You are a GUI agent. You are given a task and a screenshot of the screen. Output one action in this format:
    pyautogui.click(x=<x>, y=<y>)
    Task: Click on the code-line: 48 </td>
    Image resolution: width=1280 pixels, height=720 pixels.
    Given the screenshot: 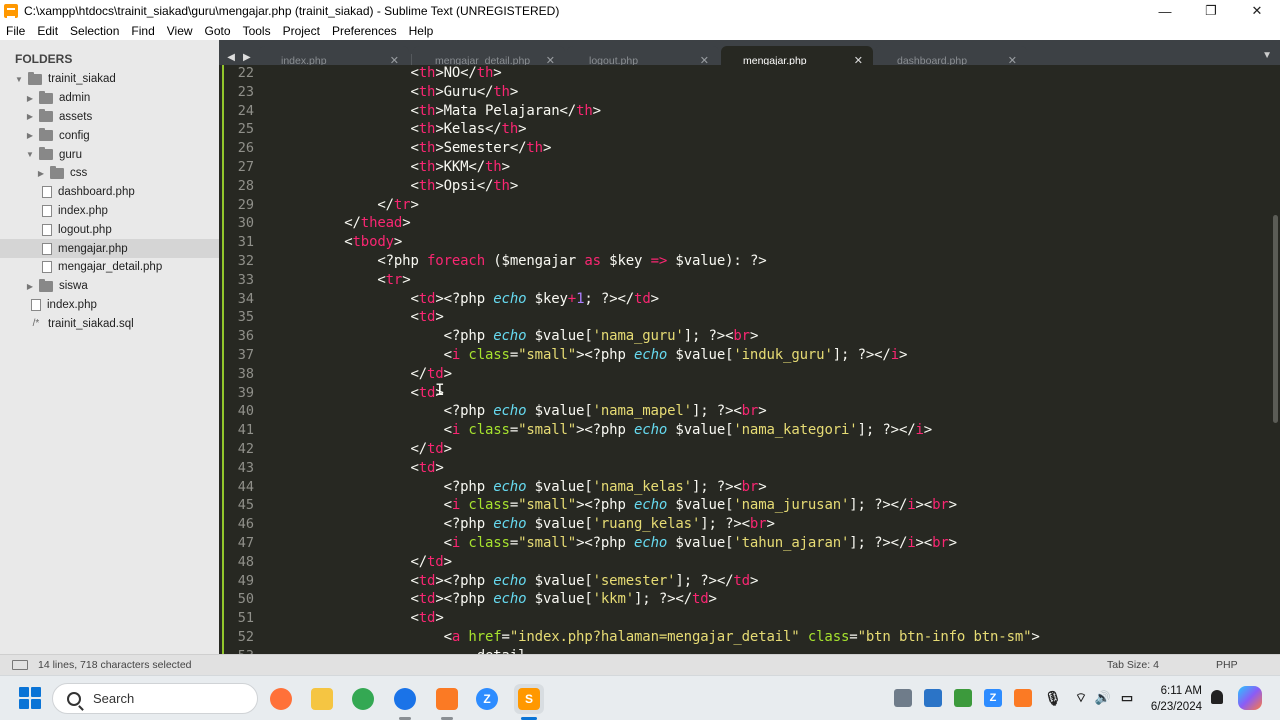 What is the action you would take?
    pyautogui.click(x=739, y=562)
    